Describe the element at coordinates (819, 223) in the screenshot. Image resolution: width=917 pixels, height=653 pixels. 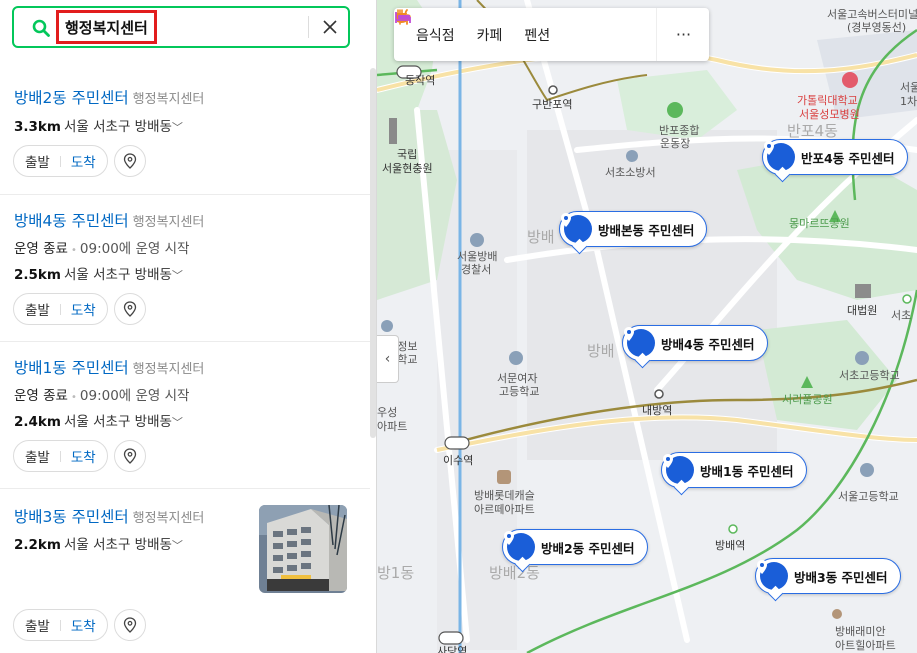
I see `map-label: 몽마르뜨공원` at that location.